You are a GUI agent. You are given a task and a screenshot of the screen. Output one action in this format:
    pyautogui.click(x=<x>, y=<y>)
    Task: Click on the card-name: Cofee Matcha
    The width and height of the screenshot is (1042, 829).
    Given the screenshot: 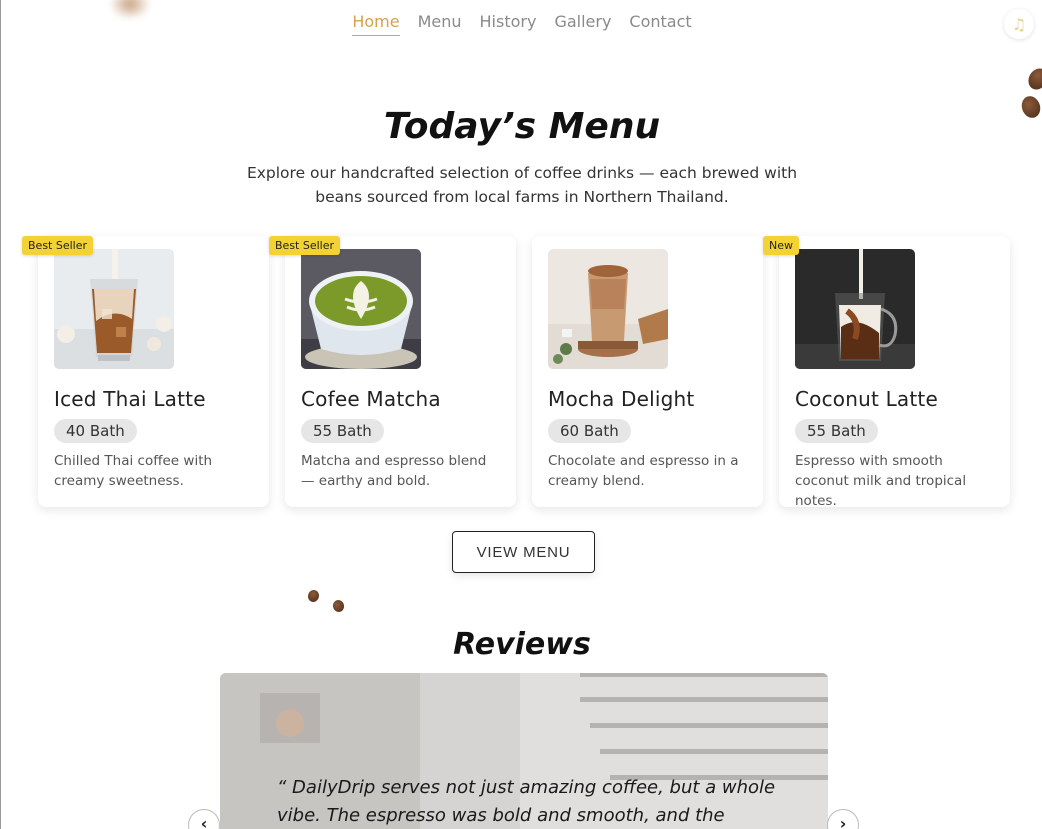 What is the action you would take?
    pyautogui.click(x=371, y=399)
    